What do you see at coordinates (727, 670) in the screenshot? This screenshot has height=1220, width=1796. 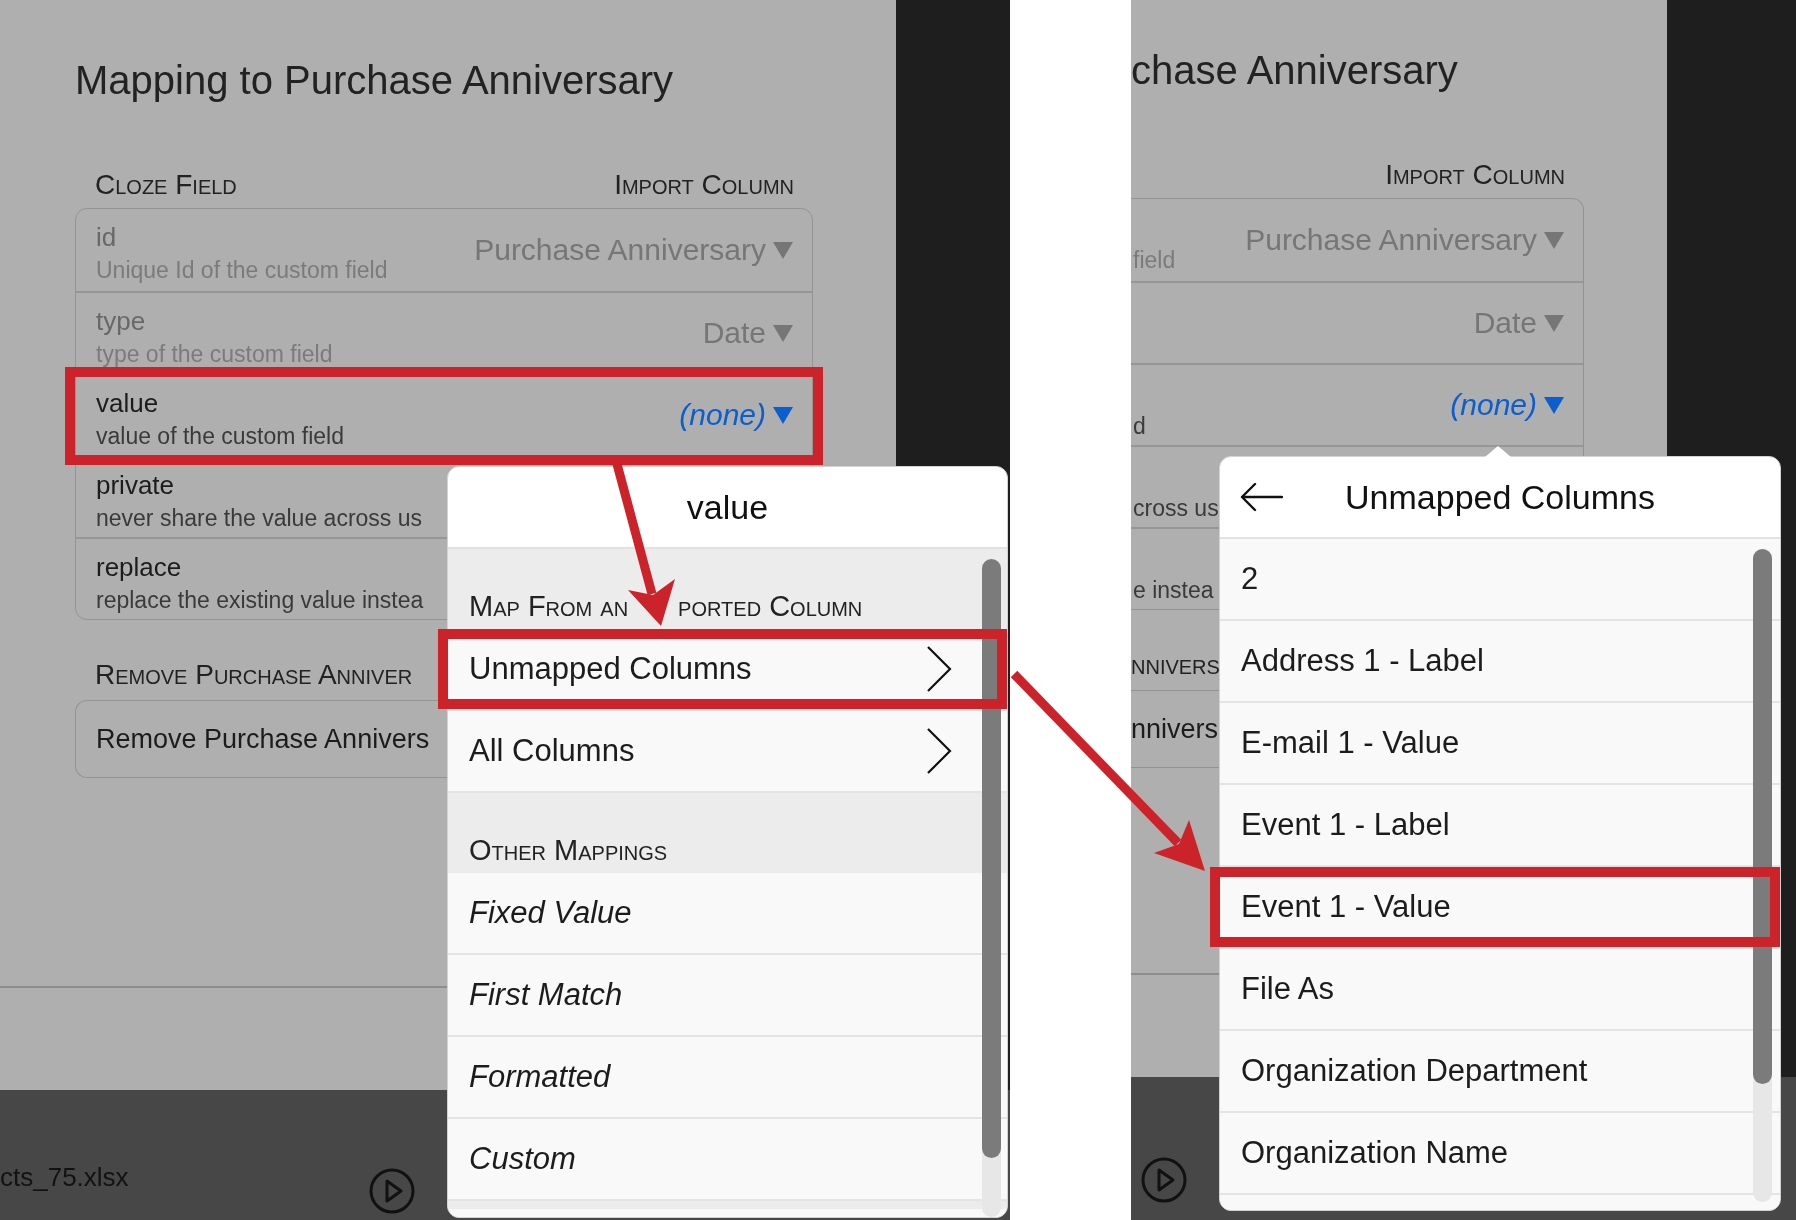 I see `menu-item: Unmapped Columns` at bounding box center [727, 670].